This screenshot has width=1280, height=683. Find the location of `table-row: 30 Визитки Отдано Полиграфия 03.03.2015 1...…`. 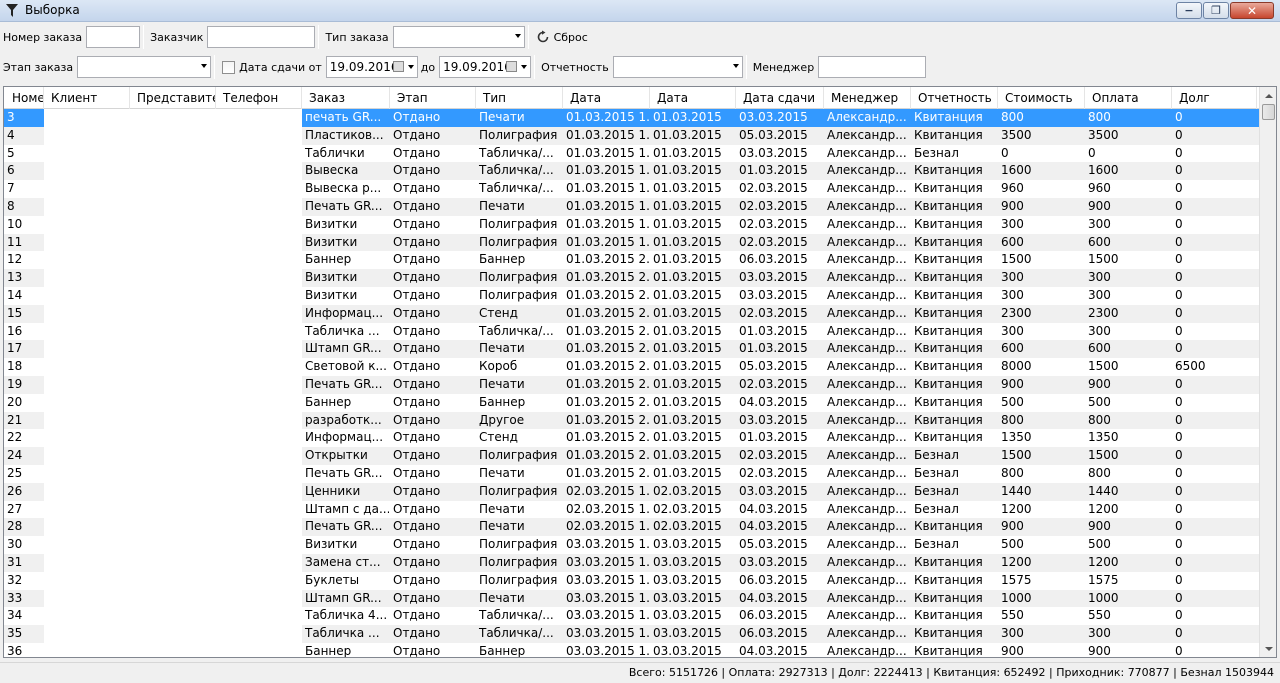

table-row: 30 Визитки Отдано Полиграфия 03.03.2015 1...… is located at coordinates (632, 545).